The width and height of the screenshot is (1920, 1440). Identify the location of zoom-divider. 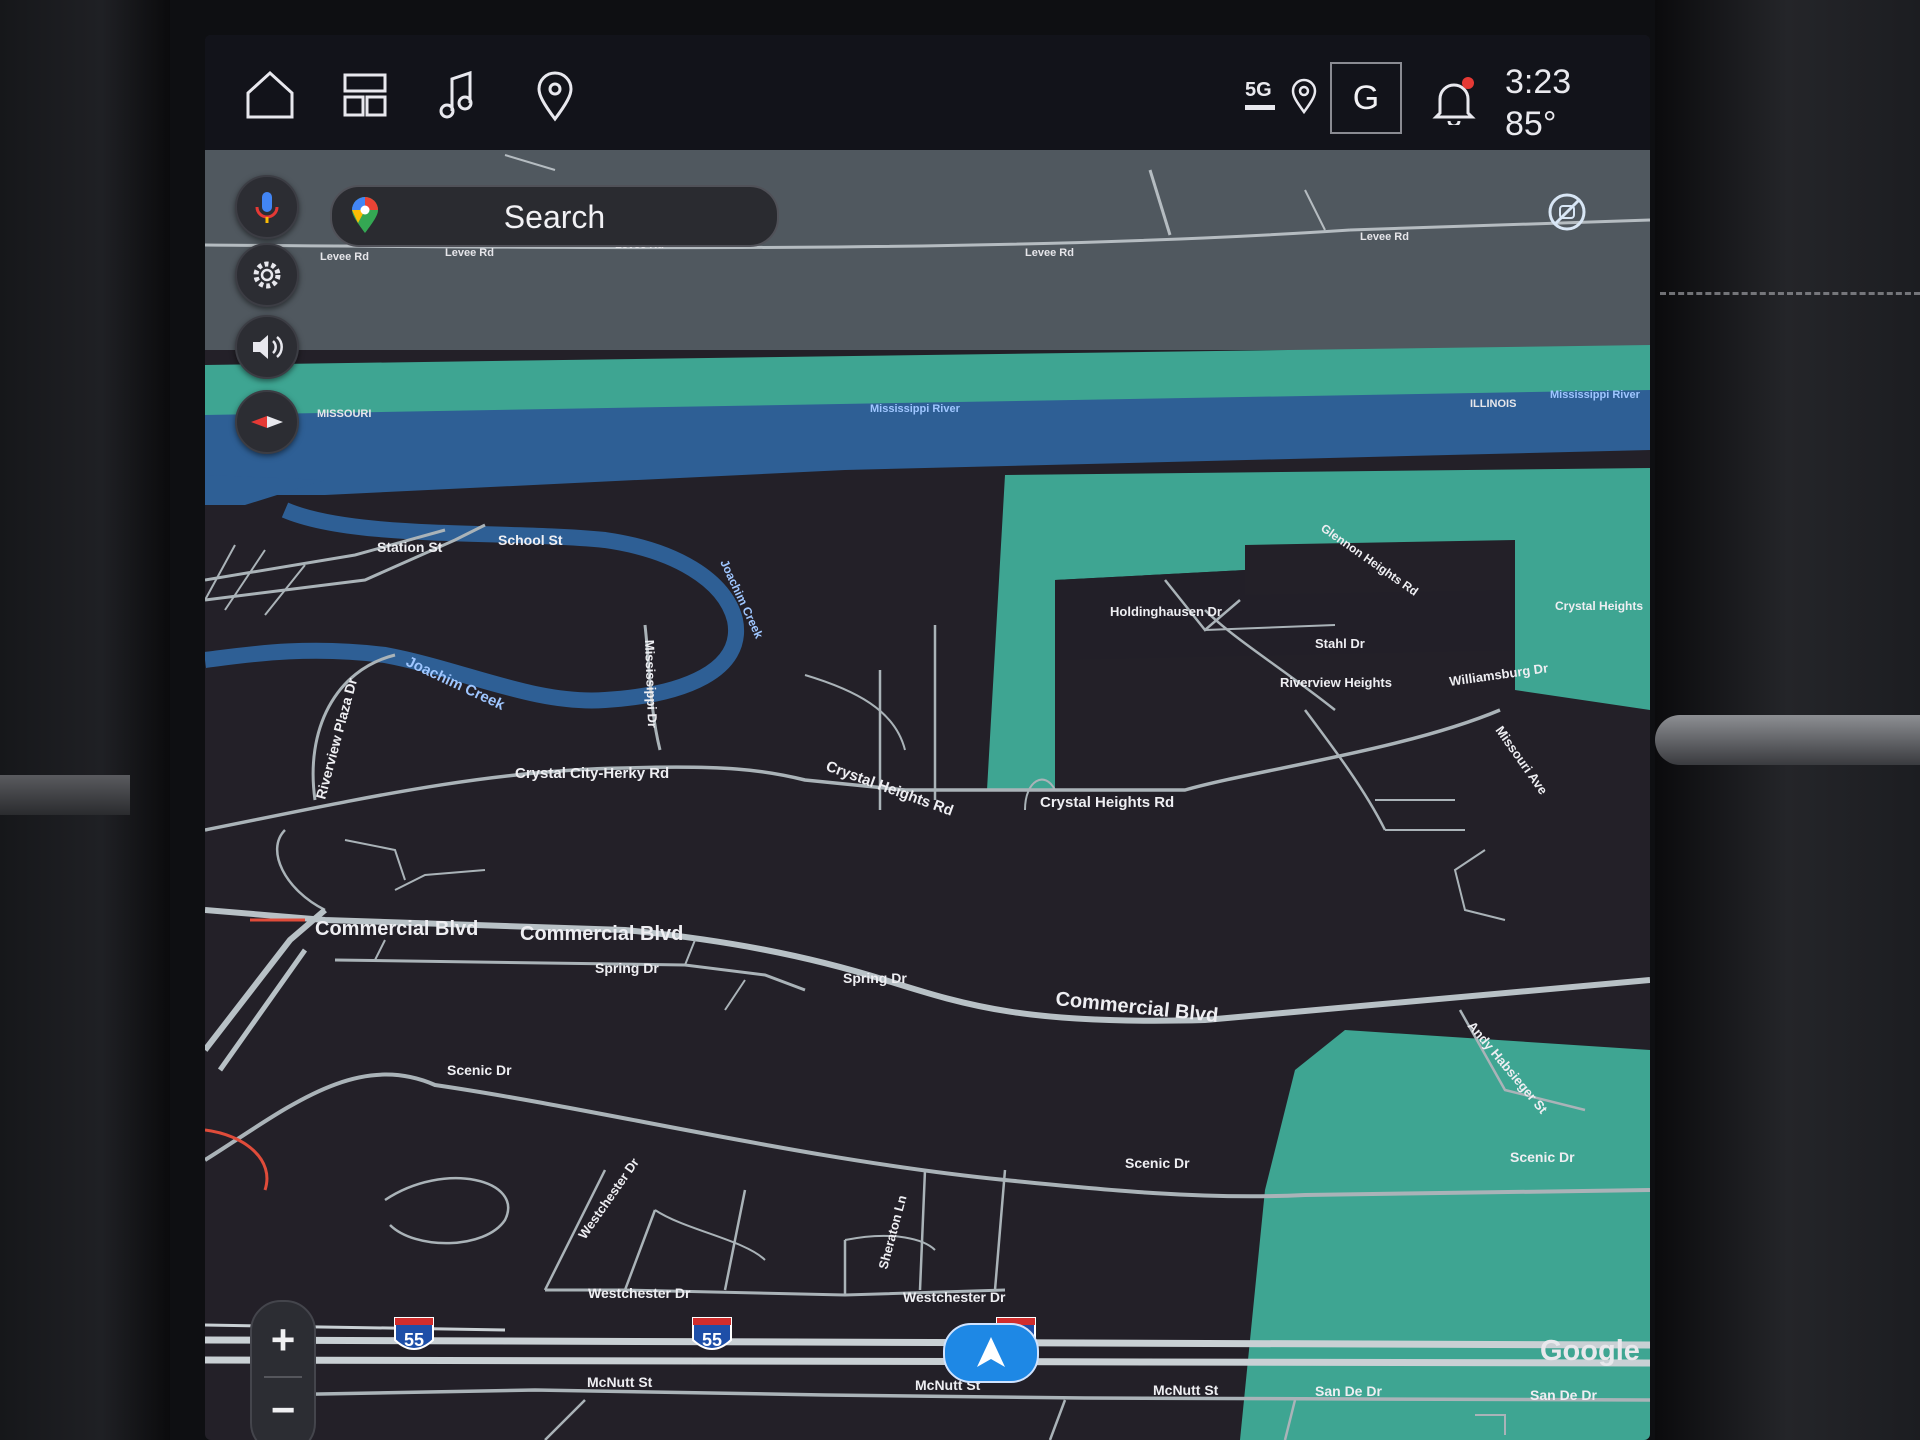
(283, 1377).